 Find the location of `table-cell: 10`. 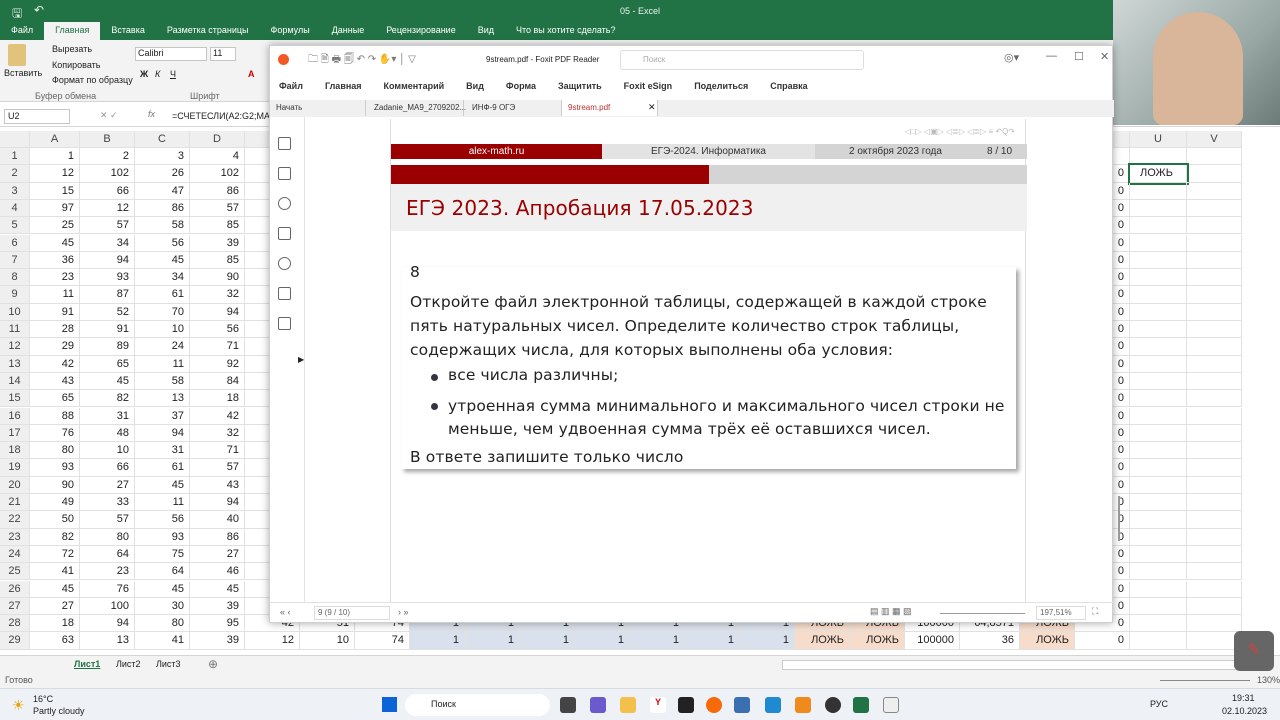

table-cell: 10 is located at coordinates (107, 451).